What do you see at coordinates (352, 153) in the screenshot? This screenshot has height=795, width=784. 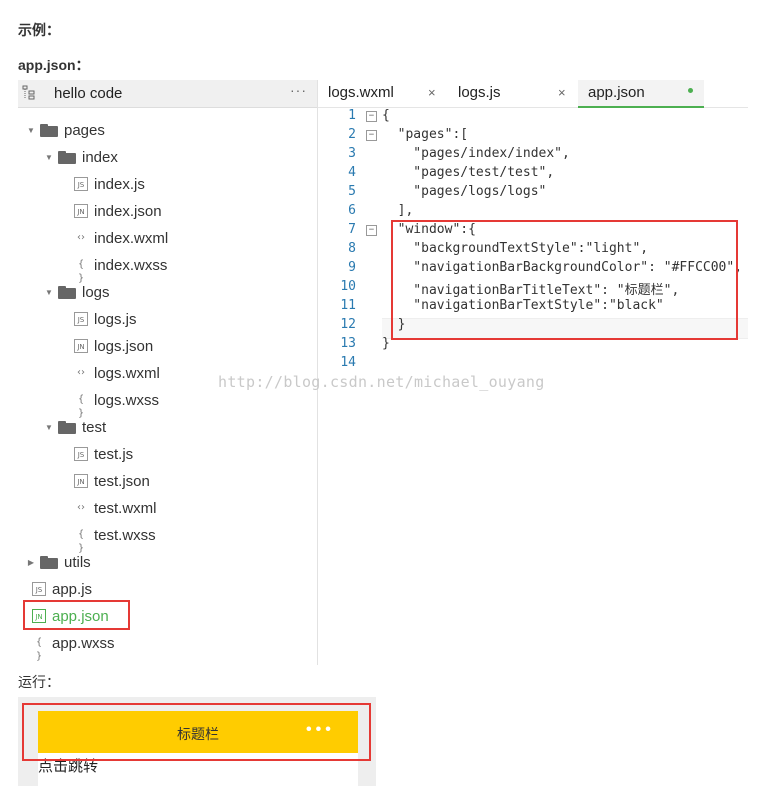 I see `line-number: 3` at bounding box center [352, 153].